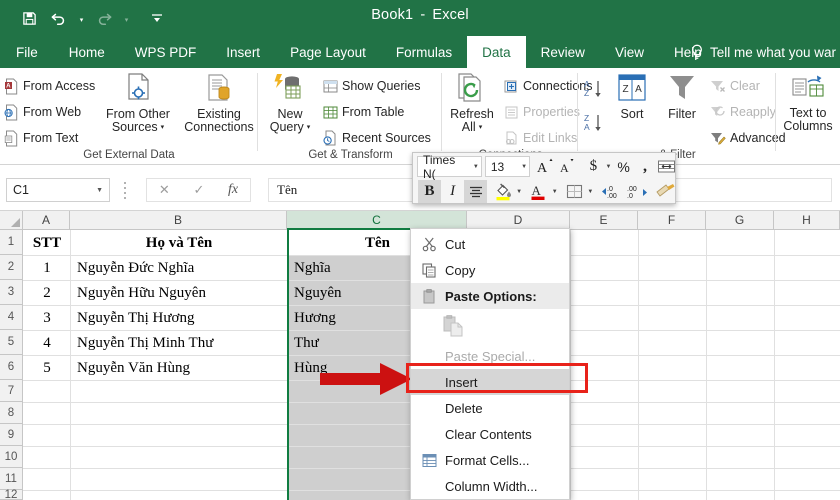  Describe the element at coordinates (11, 242) in the screenshot. I see `row-header-1: 1` at that location.